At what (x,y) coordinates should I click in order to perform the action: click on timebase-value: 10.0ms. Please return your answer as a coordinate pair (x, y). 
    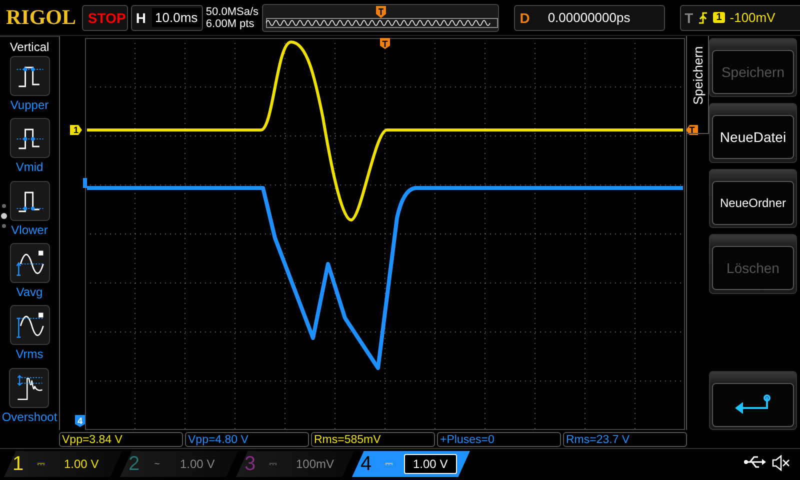
    Looking at the image, I should click on (176, 17).